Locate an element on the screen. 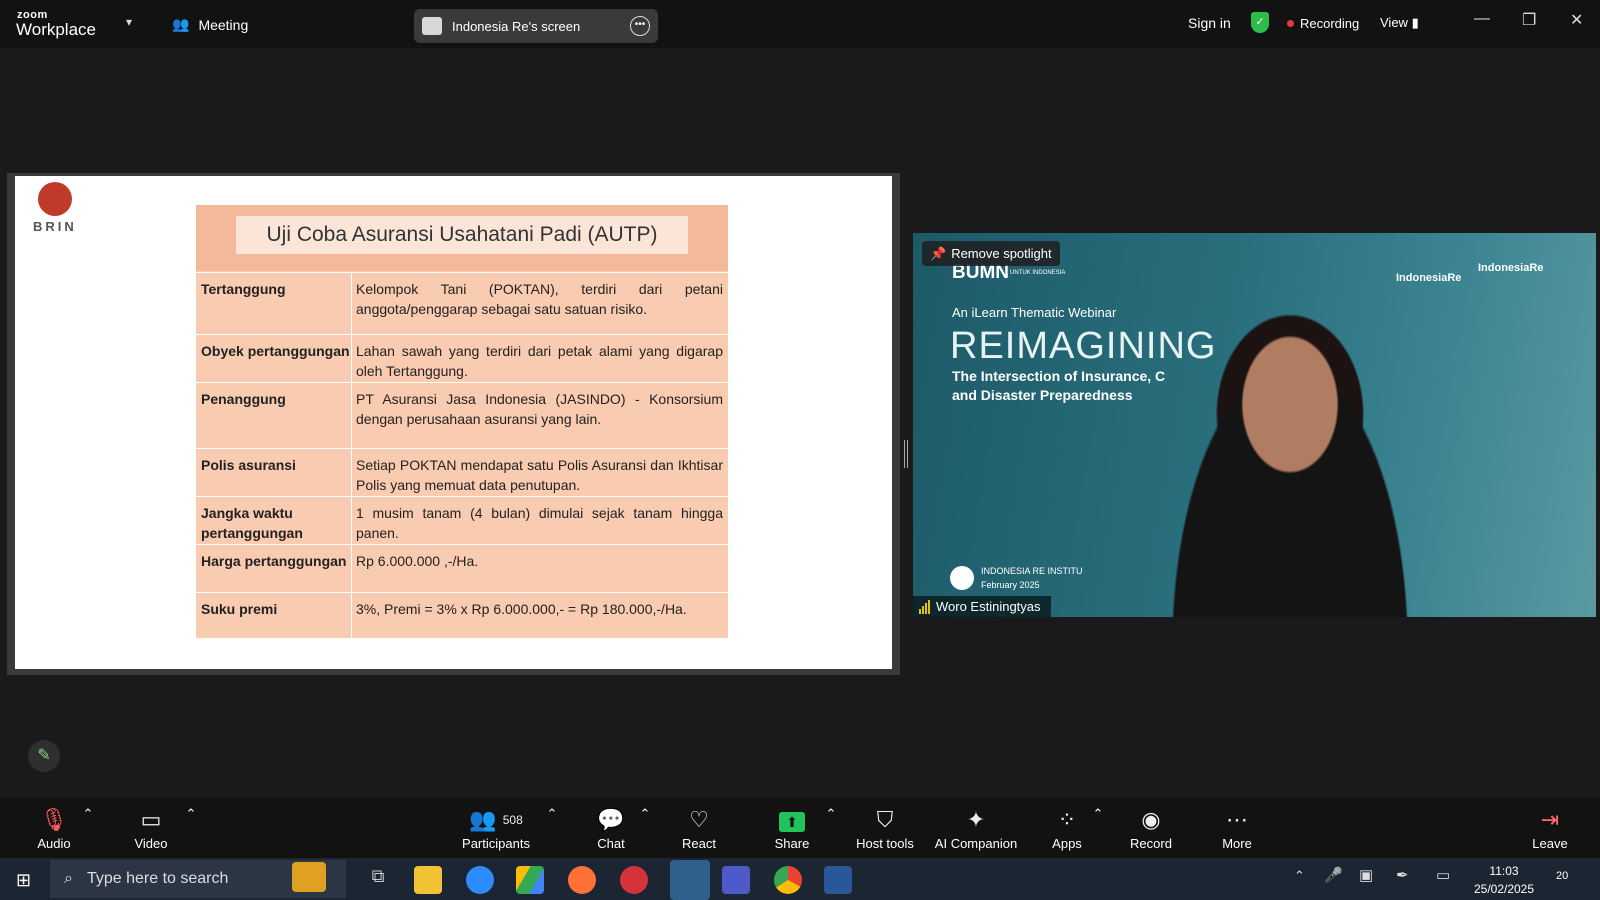 The image size is (1600, 900). video-button: ▭ Video is located at coordinates (151, 828).